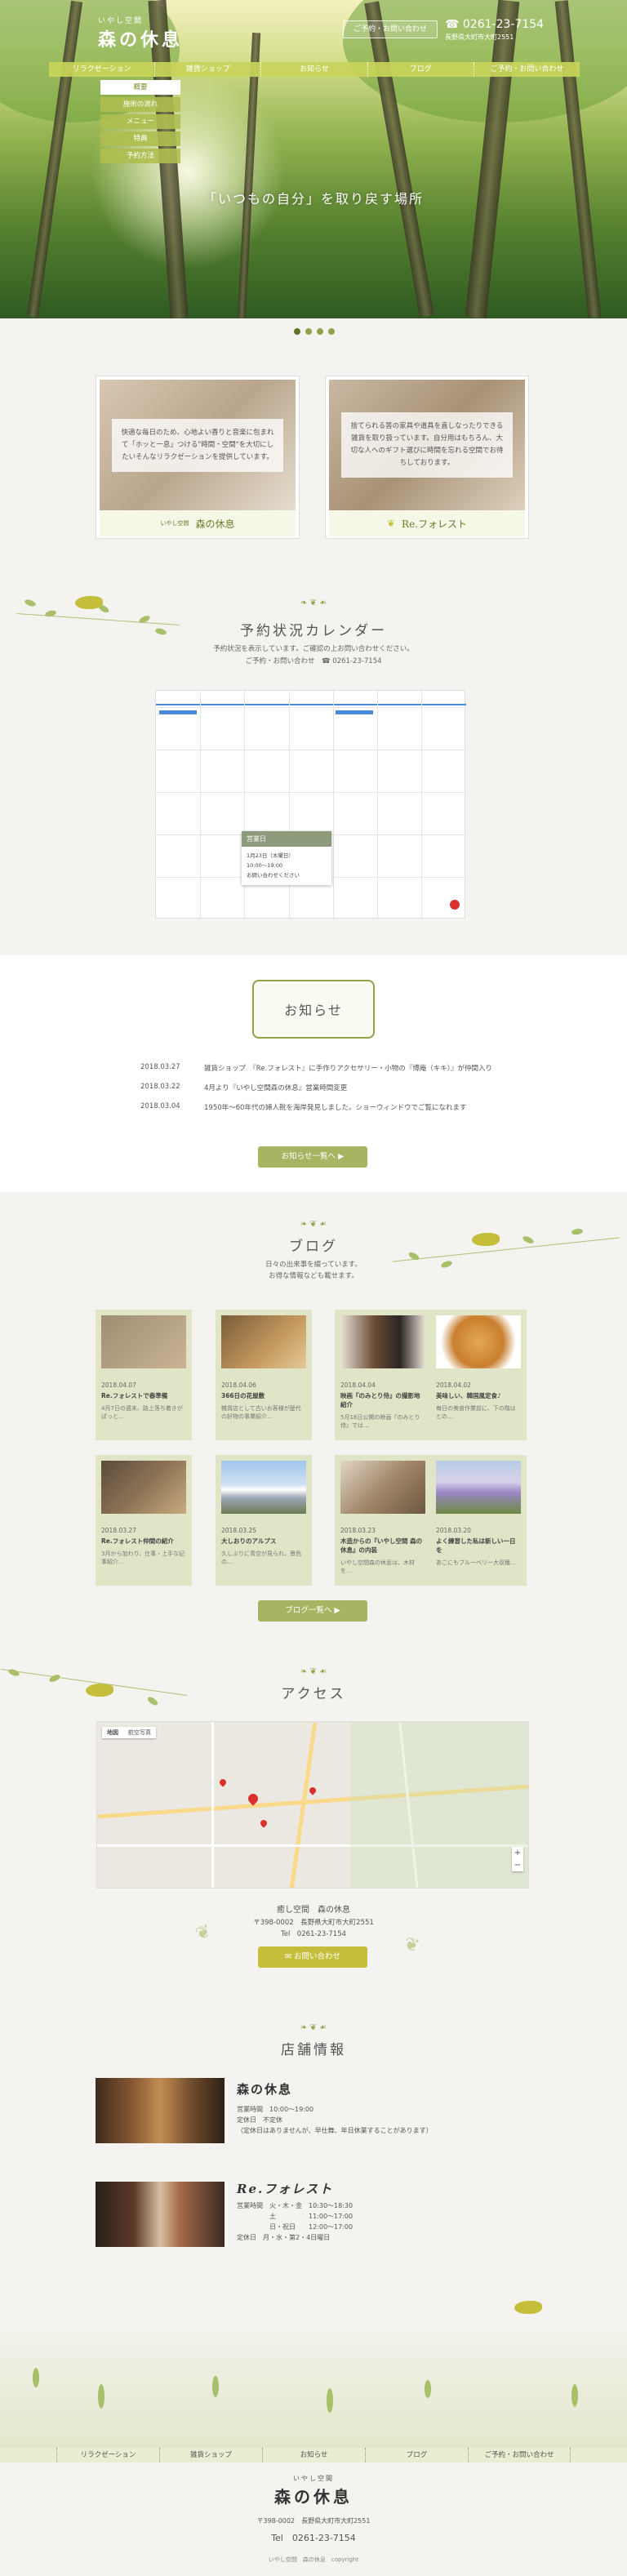  Describe the element at coordinates (390, 29) in the screenshot. I see `header-contact-button: ご予約・お問い合わせ` at that location.